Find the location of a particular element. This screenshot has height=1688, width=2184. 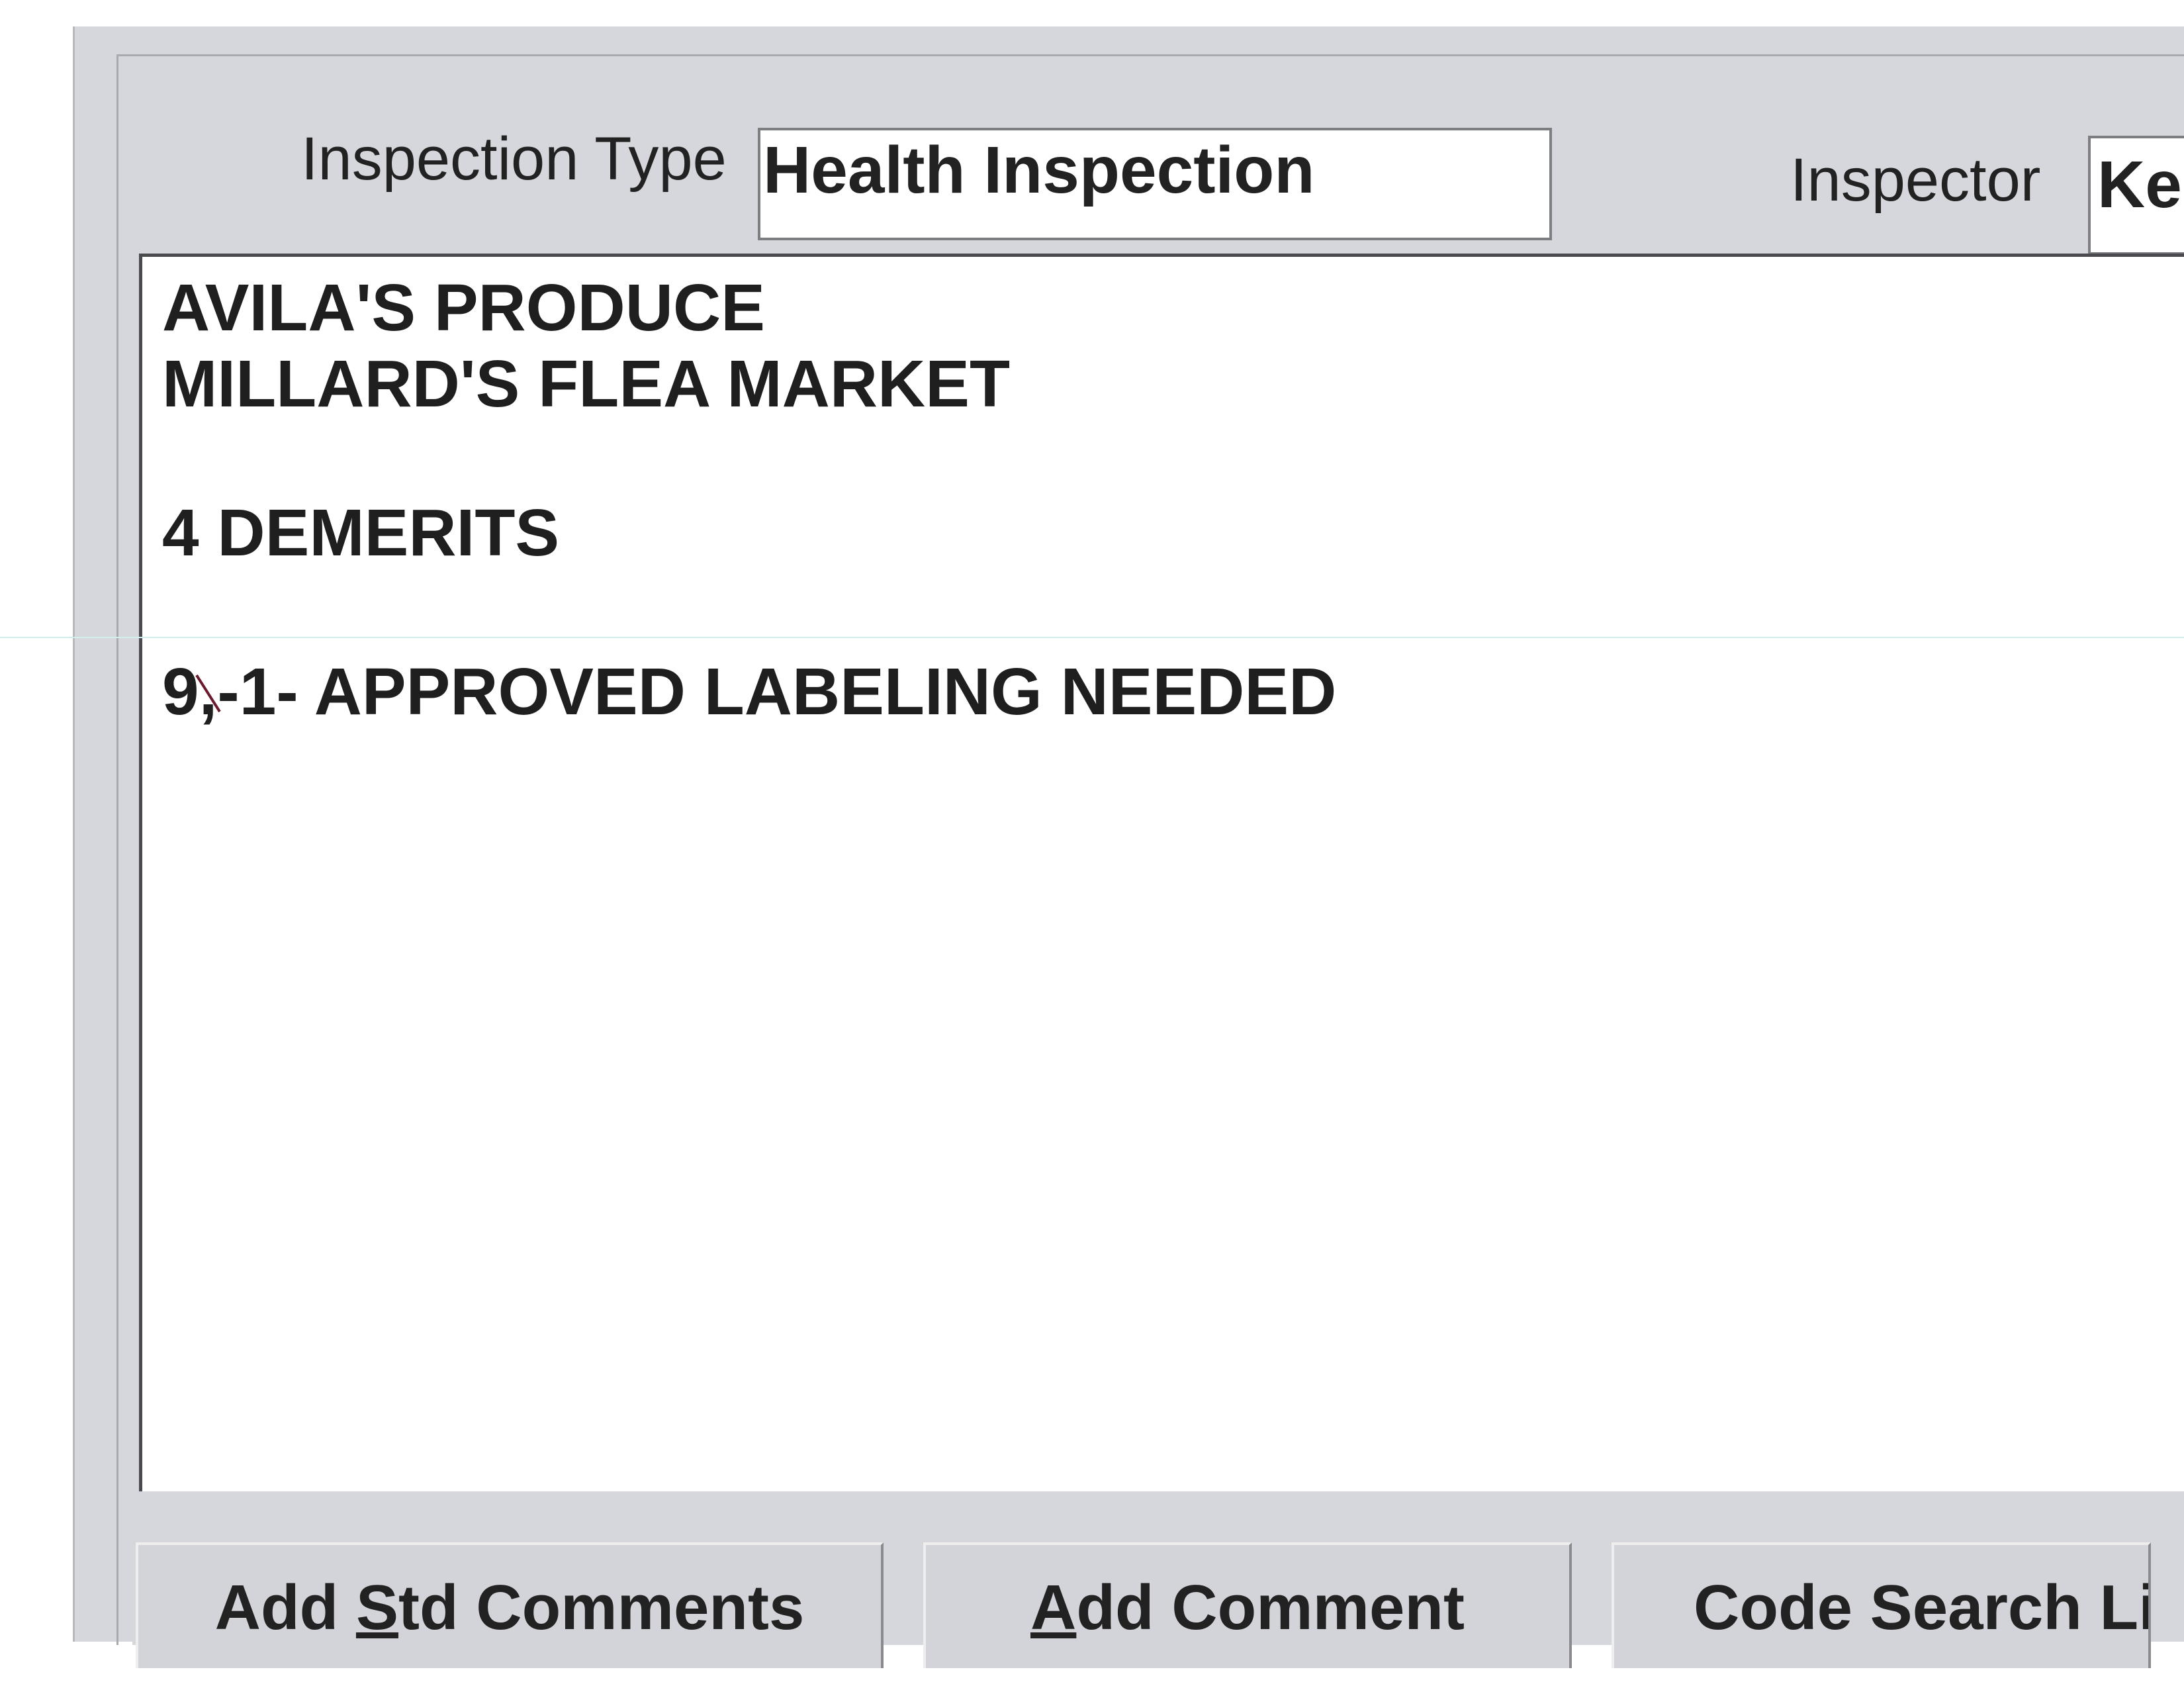

button-label-part: Add is located at coordinates (285, 1607).